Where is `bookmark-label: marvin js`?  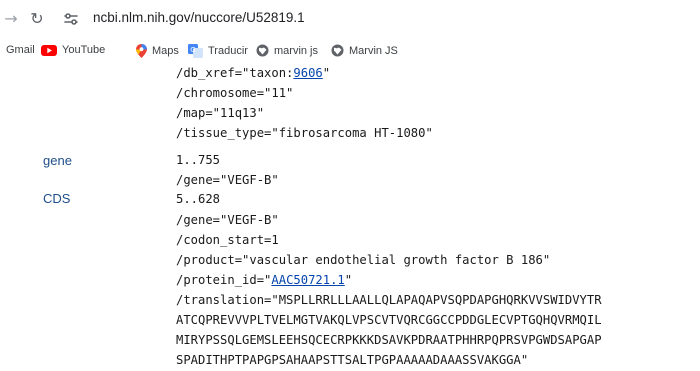 bookmark-label: marvin js is located at coordinates (296, 50).